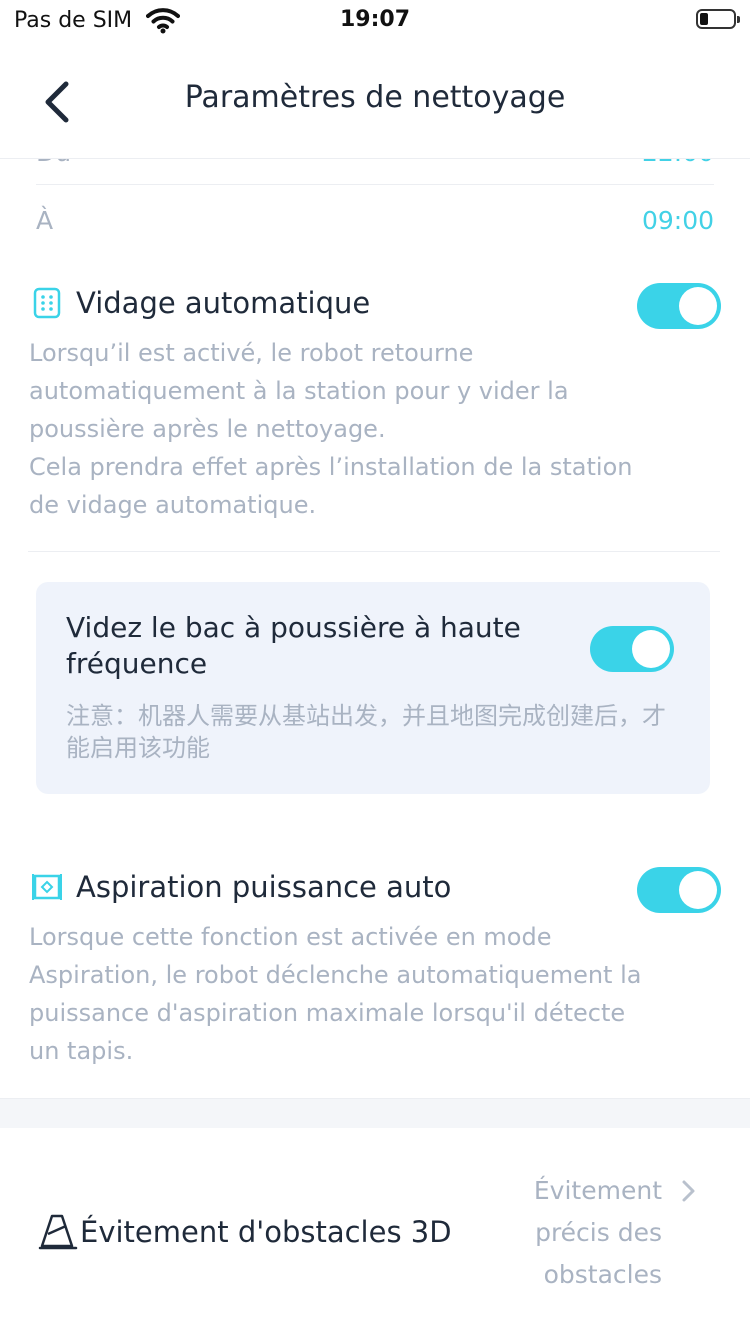 This screenshot has width=750, height=1334. Describe the element at coordinates (679, 890) in the screenshot. I see `auto-suction-toggle` at that location.